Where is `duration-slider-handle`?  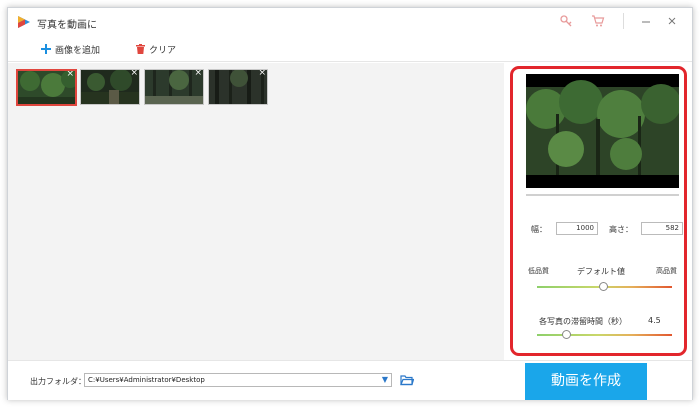
duration-slider-handle is located at coordinates (567, 334).